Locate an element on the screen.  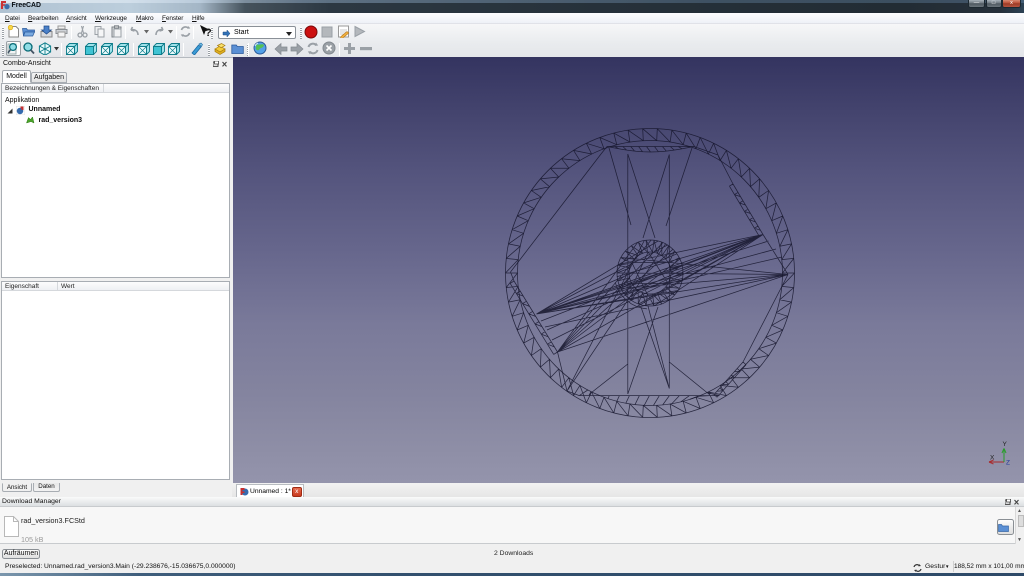
svg-text: X is located at coordinates (992, 458).